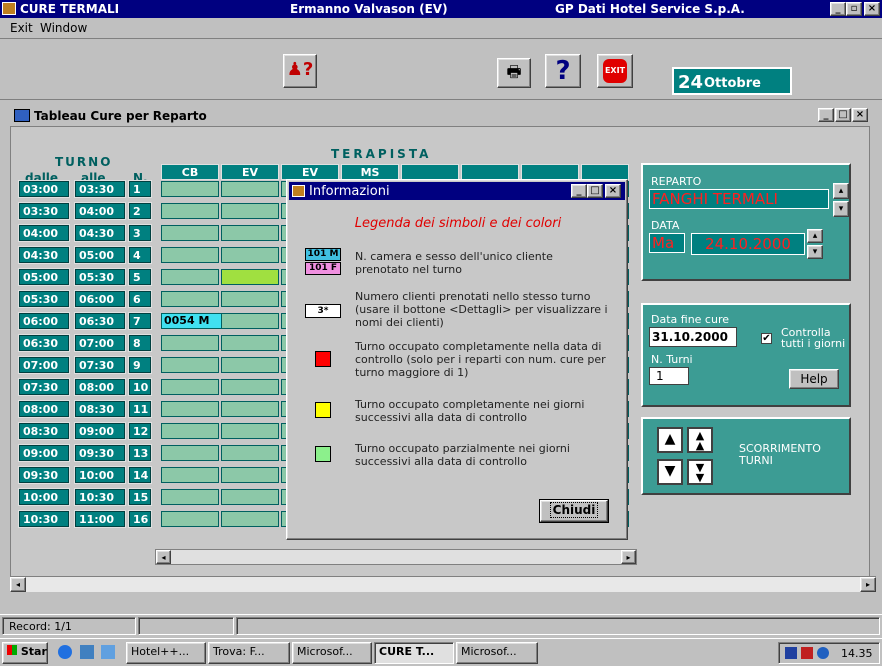 Image resolution: width=882 pixels, height=666 pixels. I want to click on reparto-field: FANGHI TERMALI, so click(739, 199).